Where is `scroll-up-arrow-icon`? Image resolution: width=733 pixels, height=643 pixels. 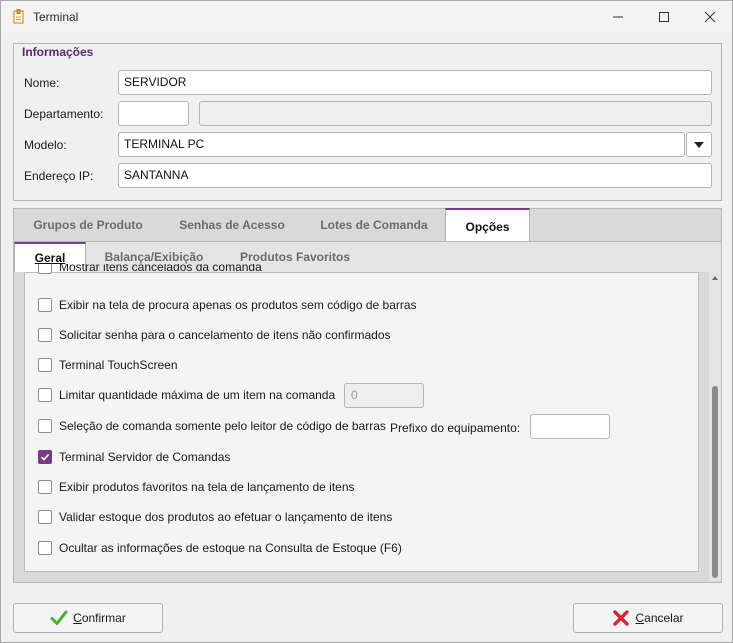 scroll-up-arrow-icon is located at coordinates (715, 278).